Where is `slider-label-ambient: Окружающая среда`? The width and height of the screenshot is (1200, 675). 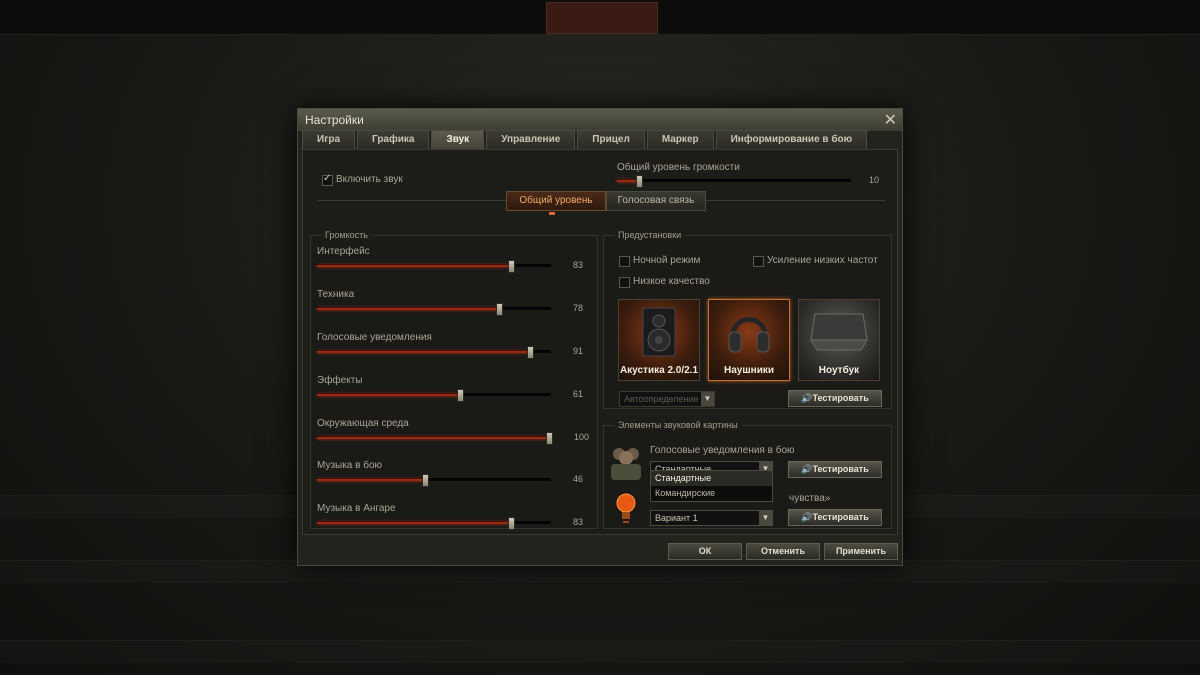
slider-label-ambient: Окружающая среда is located at coordinates (363, 423).